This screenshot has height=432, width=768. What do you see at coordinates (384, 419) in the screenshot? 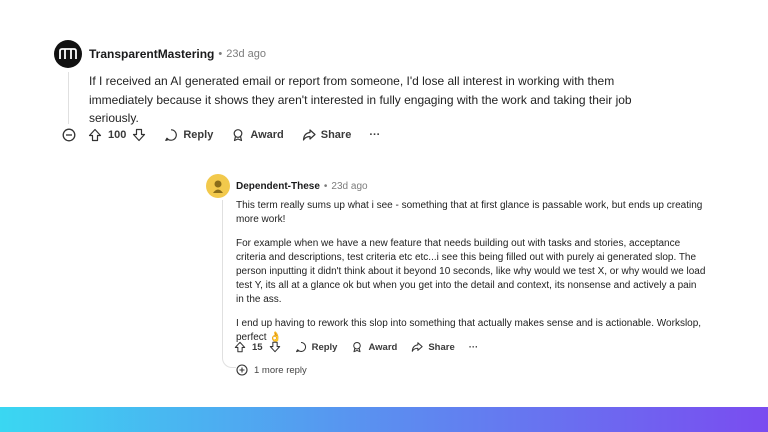
I see `gradient-banner` at bounding box center [384, 419].